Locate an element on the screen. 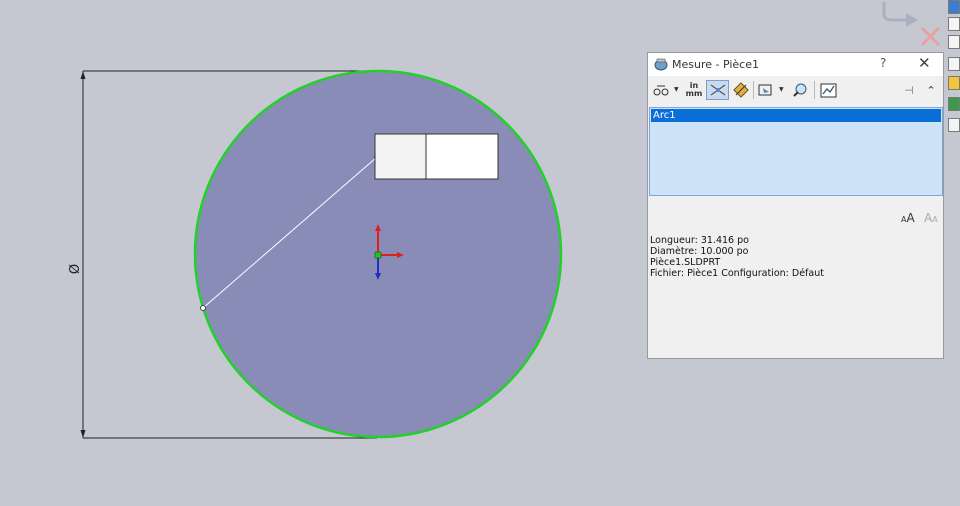 The width and height of the screenshot is (960, 506). smaller-font-icon: AA is located at coordinates (931, 218).